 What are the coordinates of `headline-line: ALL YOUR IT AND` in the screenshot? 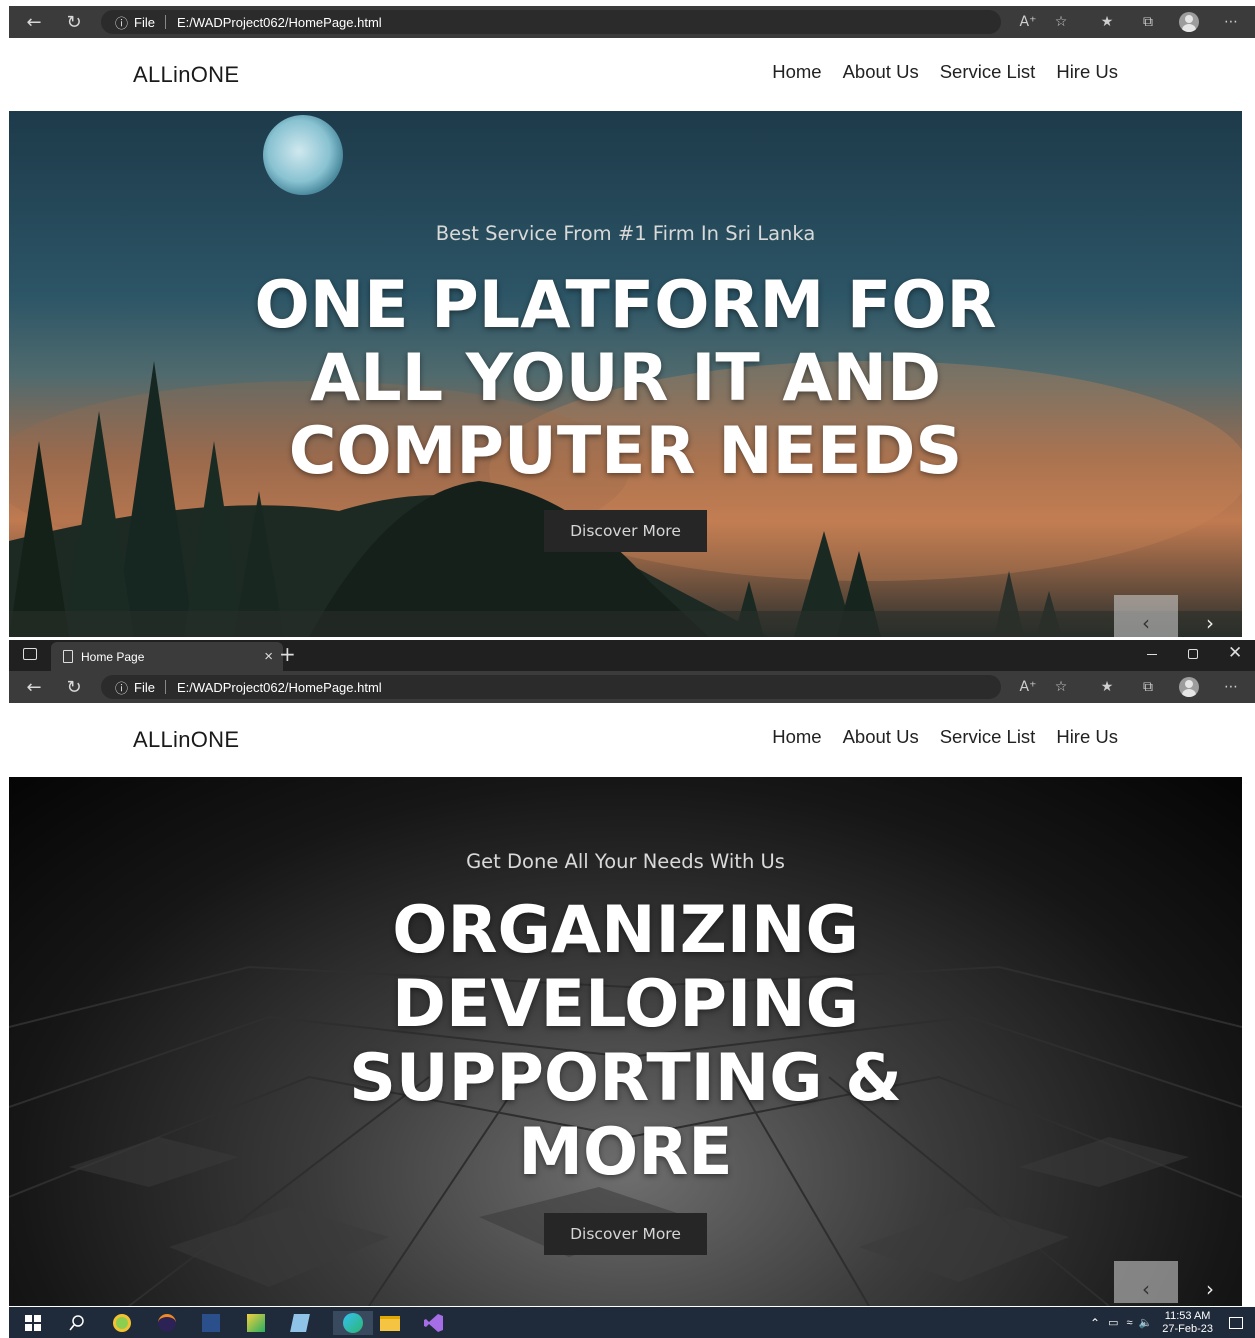 It's located at (625, 378).